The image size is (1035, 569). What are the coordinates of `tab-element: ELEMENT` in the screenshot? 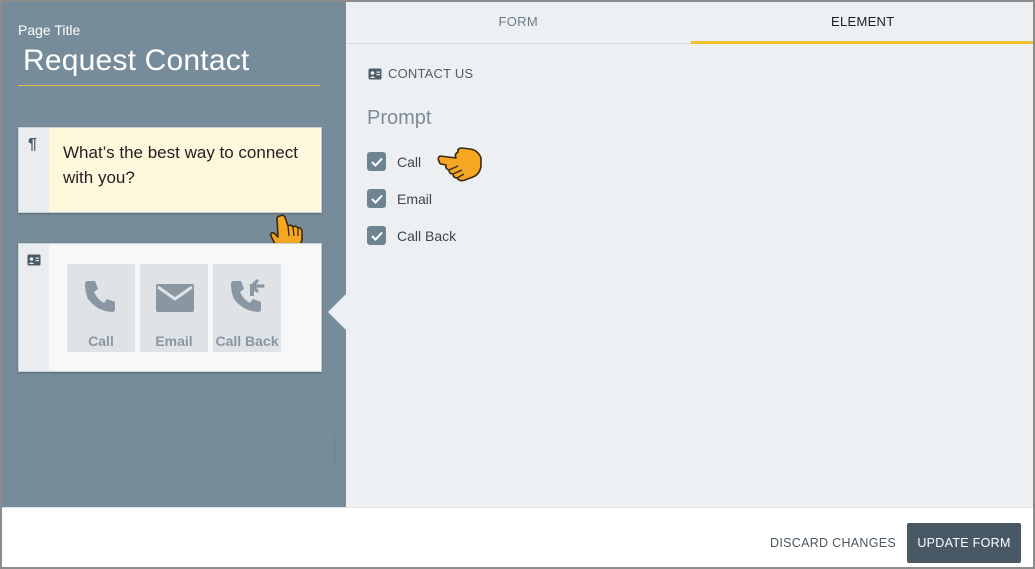 It's located at (861, 23).